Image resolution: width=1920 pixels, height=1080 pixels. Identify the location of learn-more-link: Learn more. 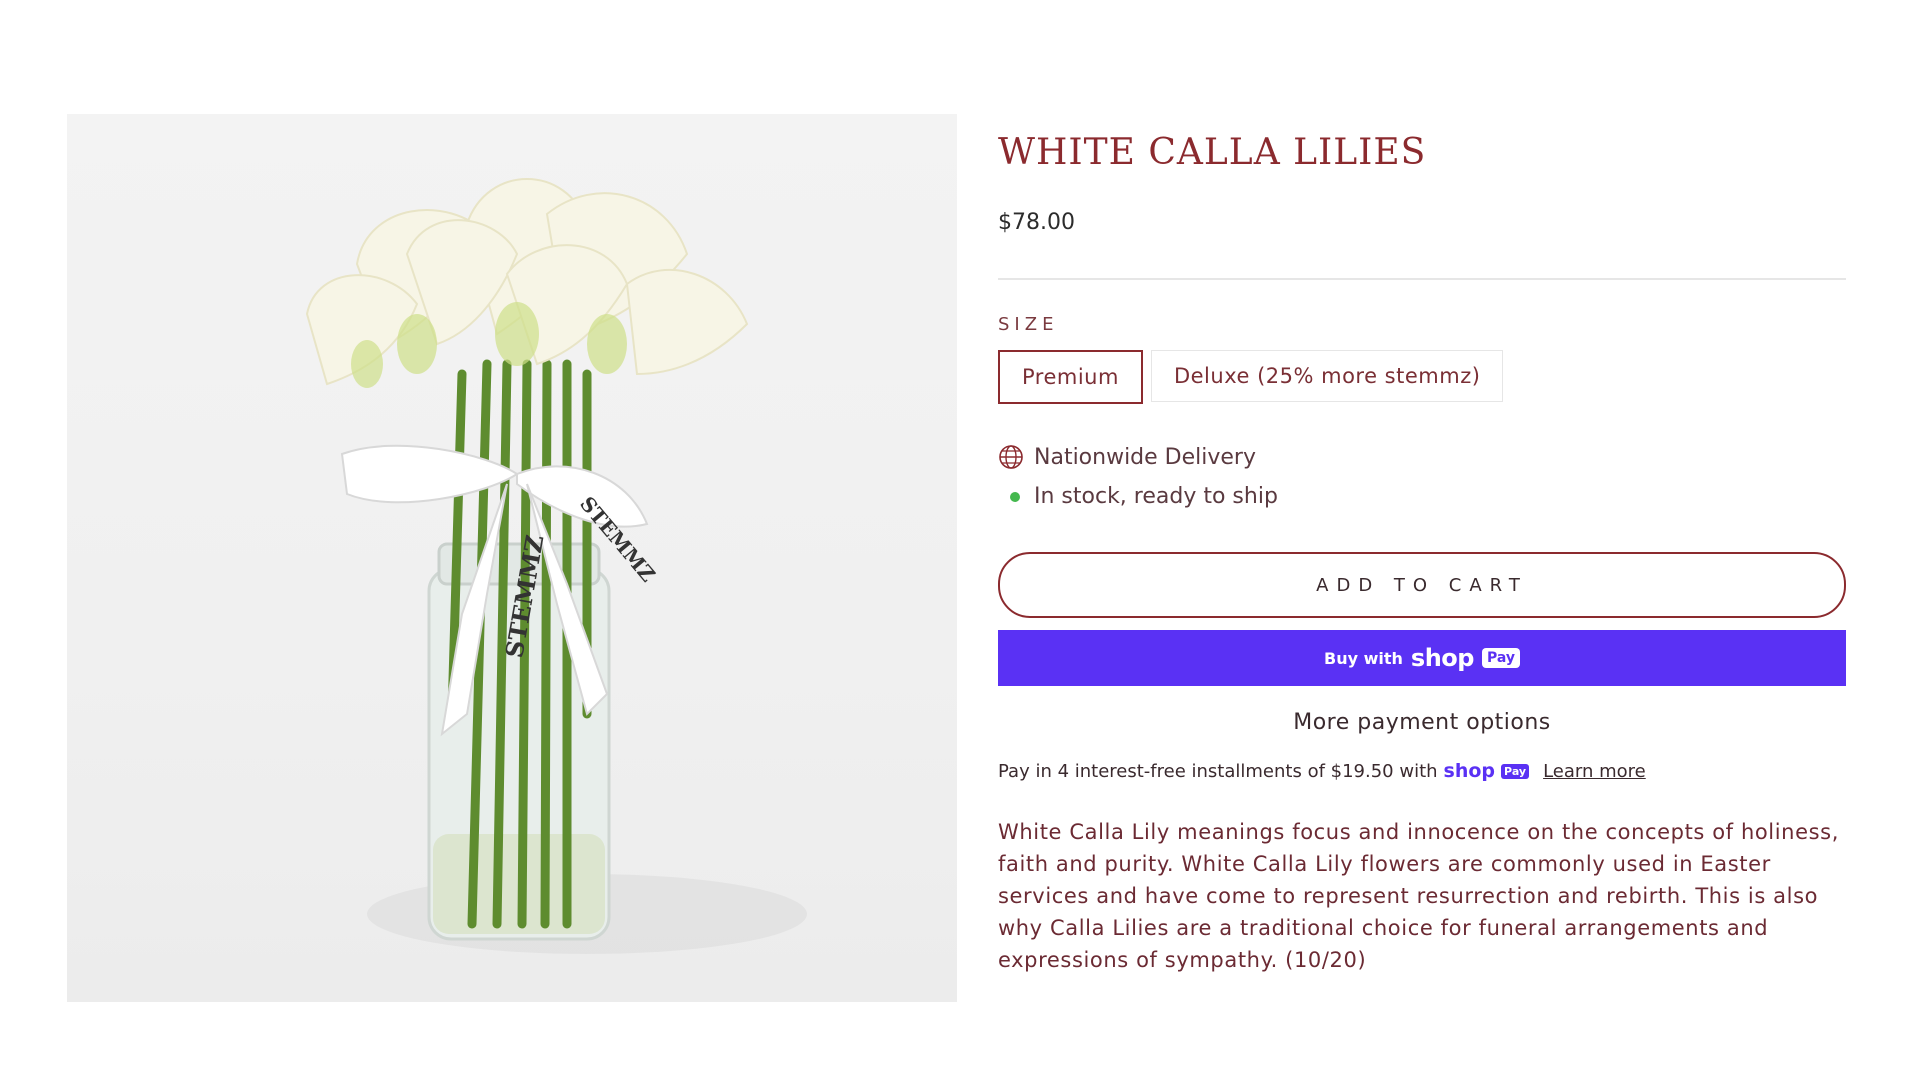
(1594, 771).